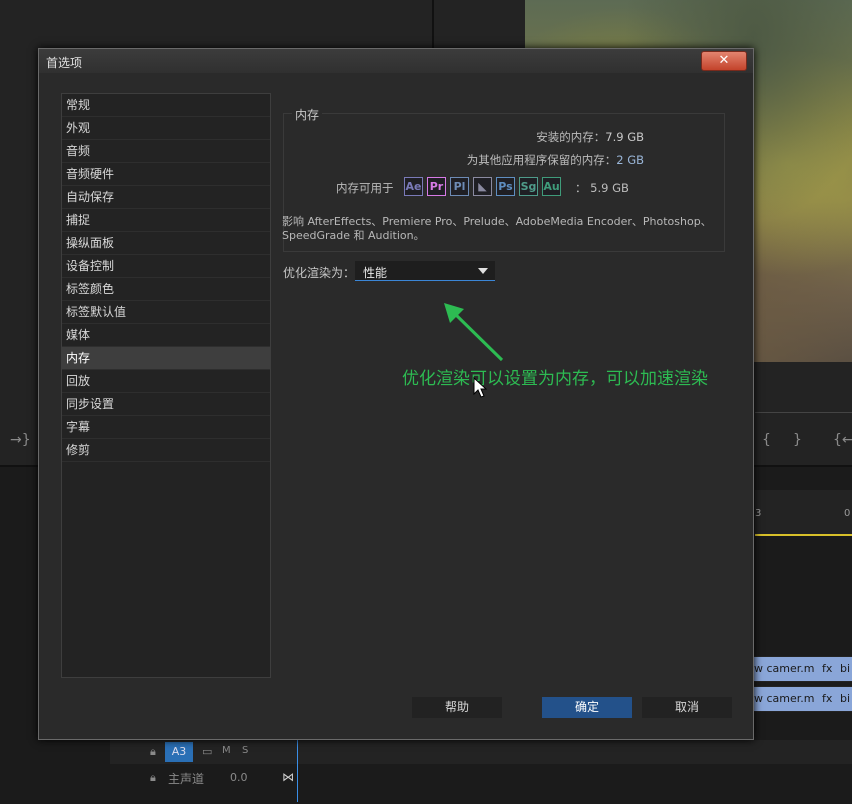 This screenshot has width=852, height=804. I want to click on solo-button: S, so click(245, 750).